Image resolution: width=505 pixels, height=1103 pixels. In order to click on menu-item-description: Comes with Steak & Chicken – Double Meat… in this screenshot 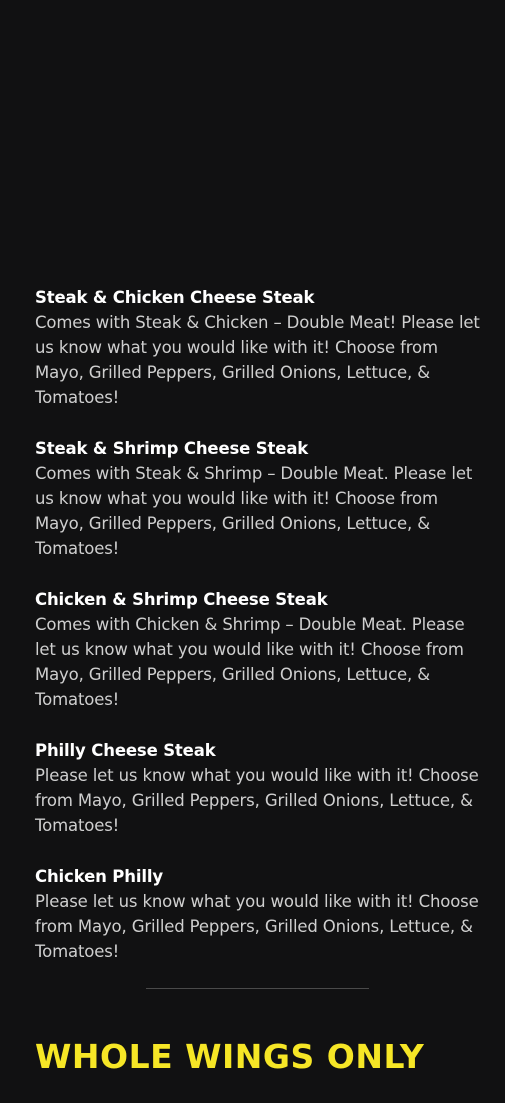, I will do `click(257, 360)`.